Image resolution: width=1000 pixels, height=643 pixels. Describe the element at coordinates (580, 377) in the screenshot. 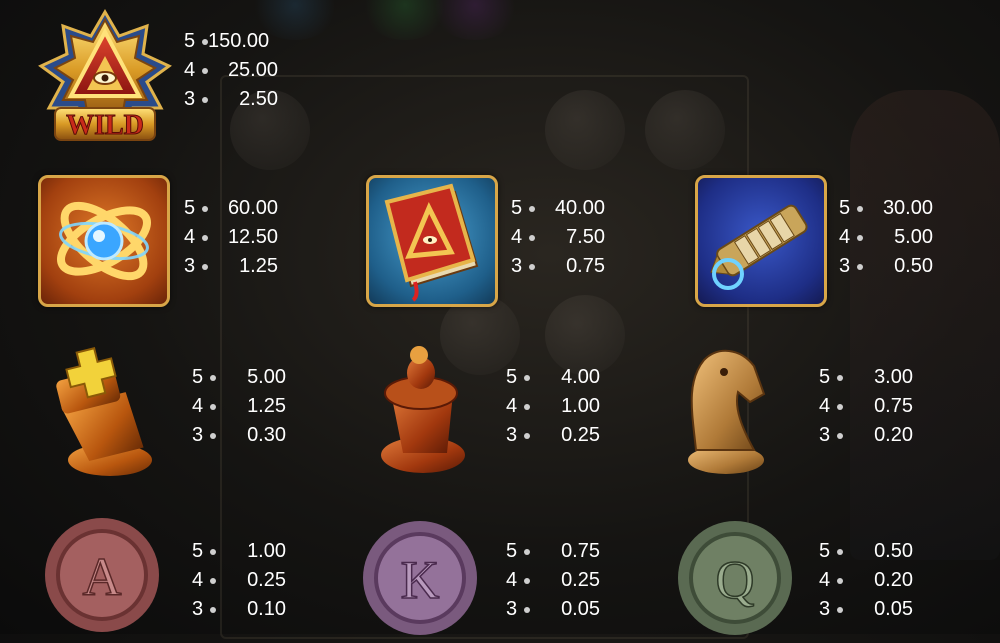

I see `pay-value: 4.00` at that location.